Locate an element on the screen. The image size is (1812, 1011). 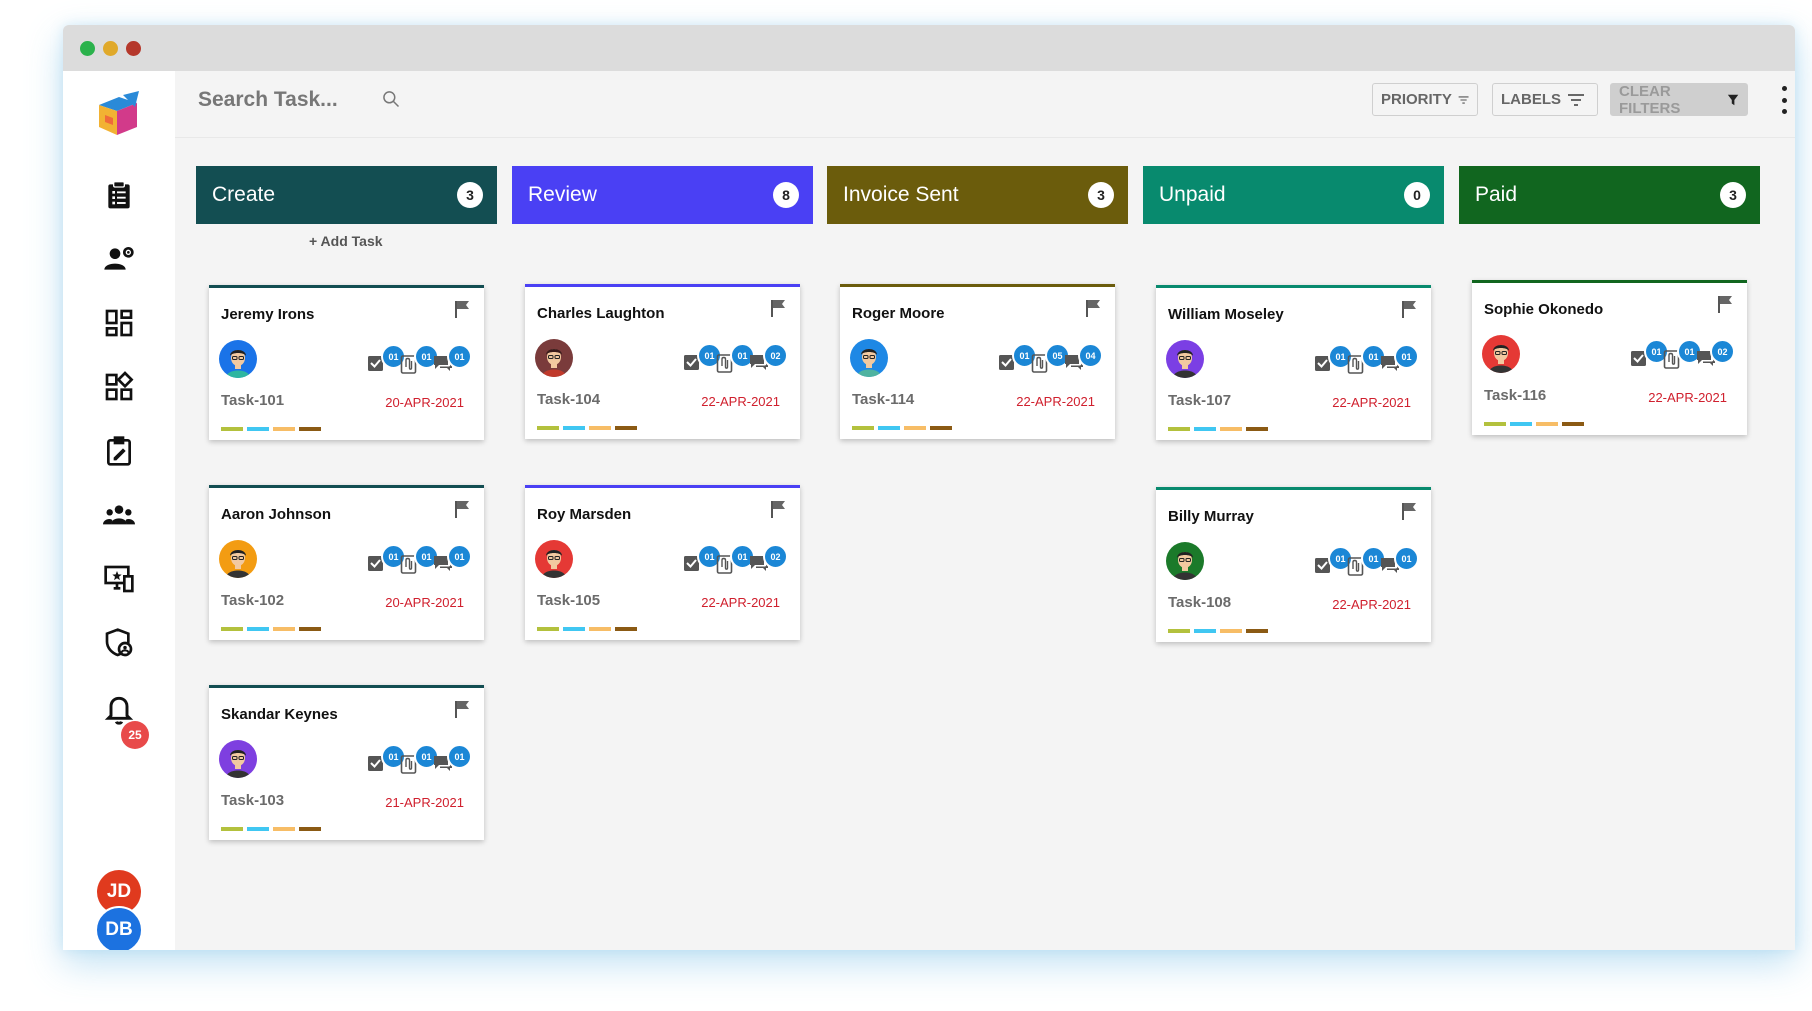
window-maximize-button is located at coordinates (87, 48).